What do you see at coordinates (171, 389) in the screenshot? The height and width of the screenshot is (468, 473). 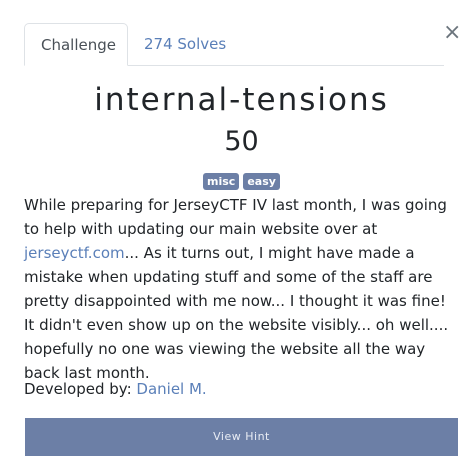 I see `author-link: Daniel M.` at bounding box center [171, 389].